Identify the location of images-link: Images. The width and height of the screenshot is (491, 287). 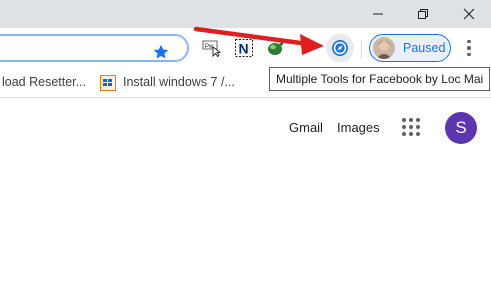
(358, 127).